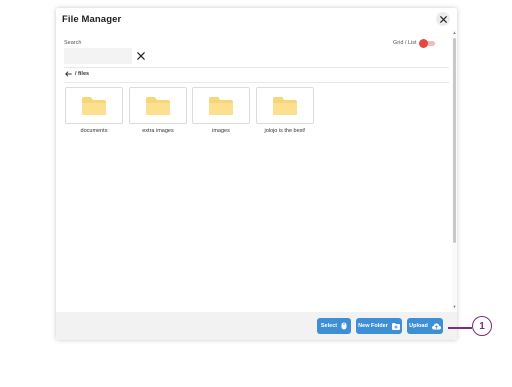  Describe the element at coordinates (418, 326) in the screenshot. I see `upload-button-label: Upload` at that location.